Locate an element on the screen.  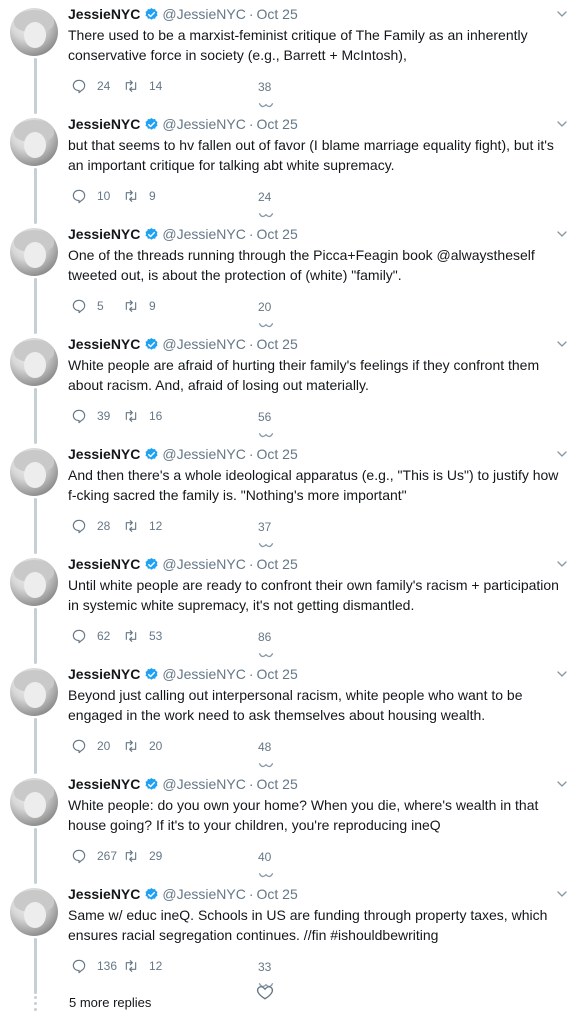
retweet-button: 20 is located at coordinates (142, 746).